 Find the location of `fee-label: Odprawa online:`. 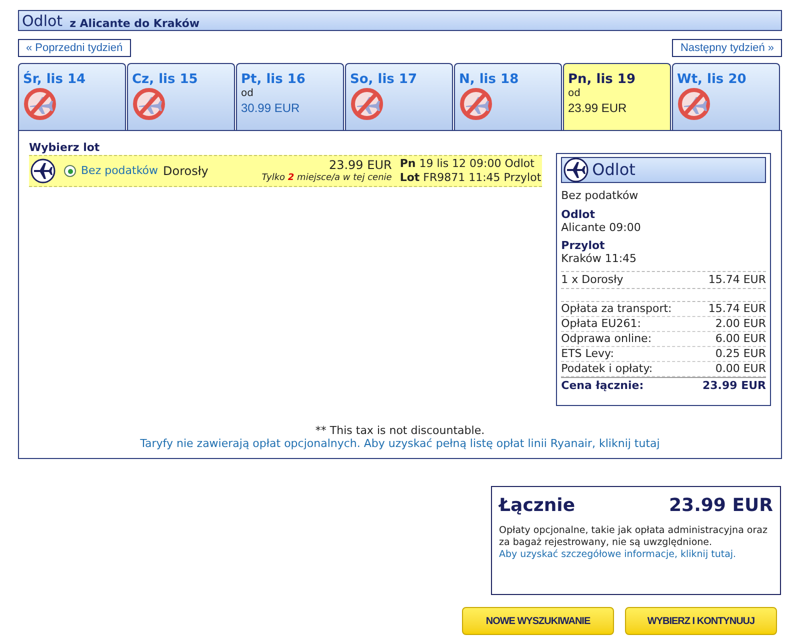

fee-label: Odprawa online: is located at coordinates (606, 339).